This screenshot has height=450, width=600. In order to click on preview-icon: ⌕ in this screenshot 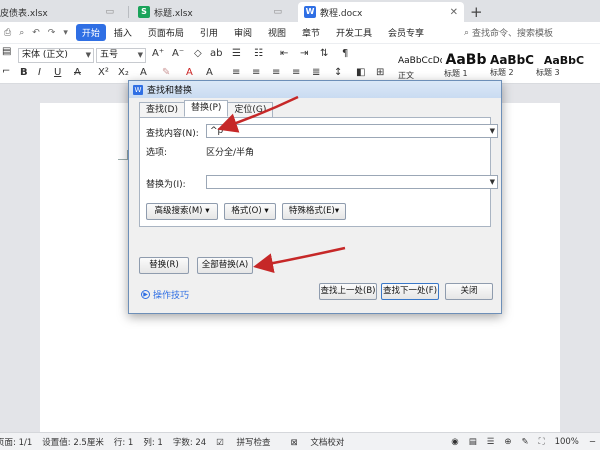, I will do `click(21, 33)`.